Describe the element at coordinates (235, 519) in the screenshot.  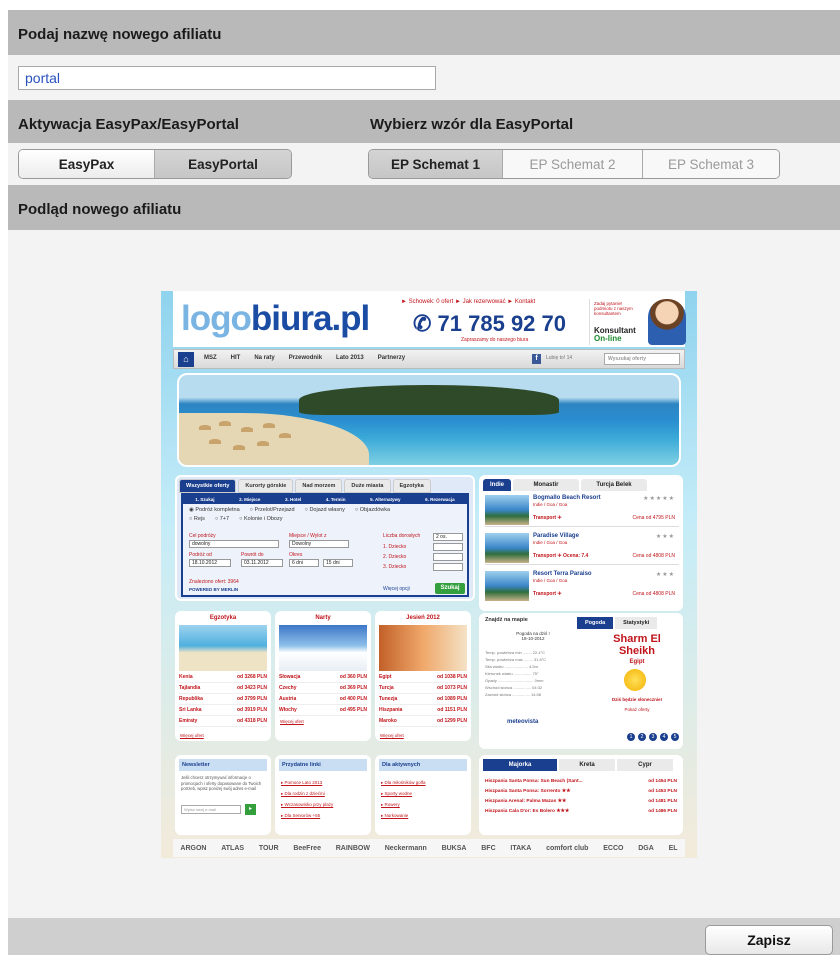
I see `trip-type-radios-2: ○ Rejs ○ 7+7 ○ Kolonie i Obozy` at that location.